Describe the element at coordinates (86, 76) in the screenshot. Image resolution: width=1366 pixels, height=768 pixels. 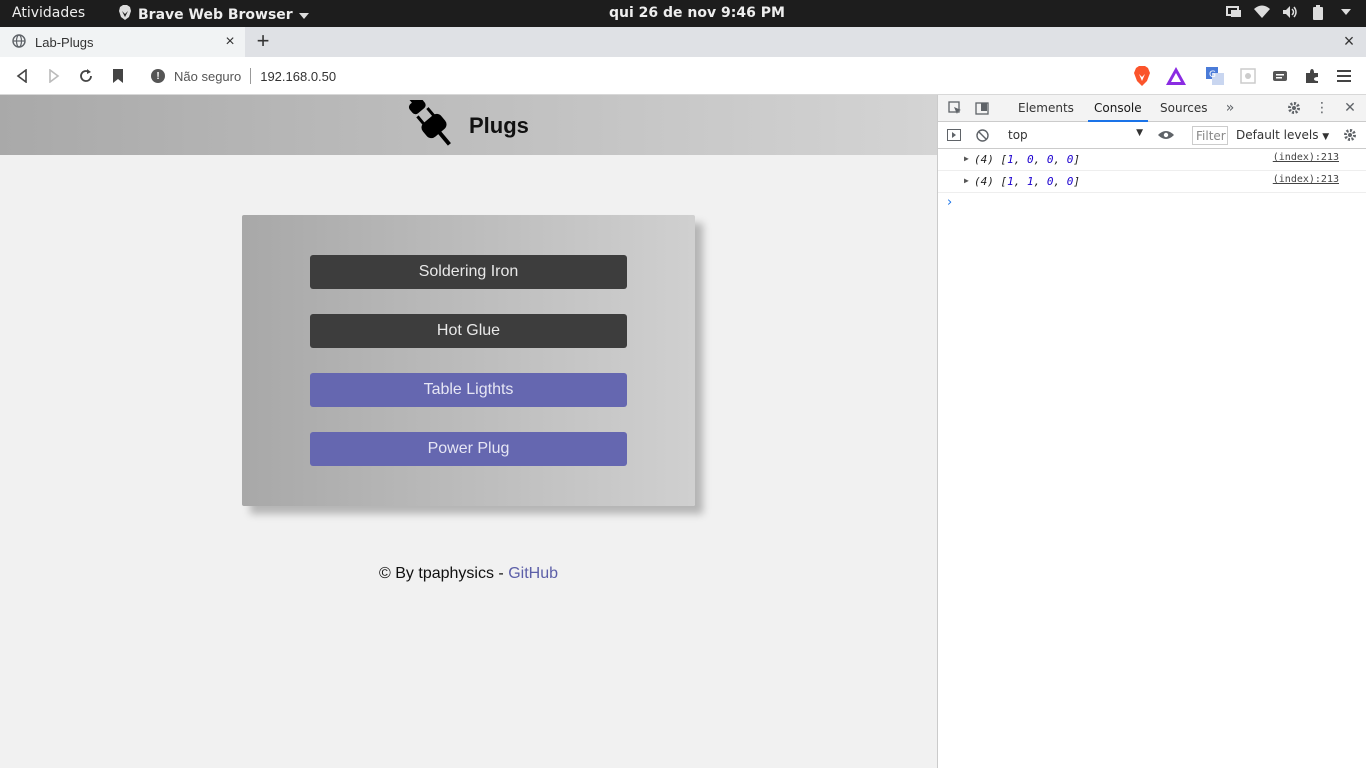
I see `reload-icon` at that location.